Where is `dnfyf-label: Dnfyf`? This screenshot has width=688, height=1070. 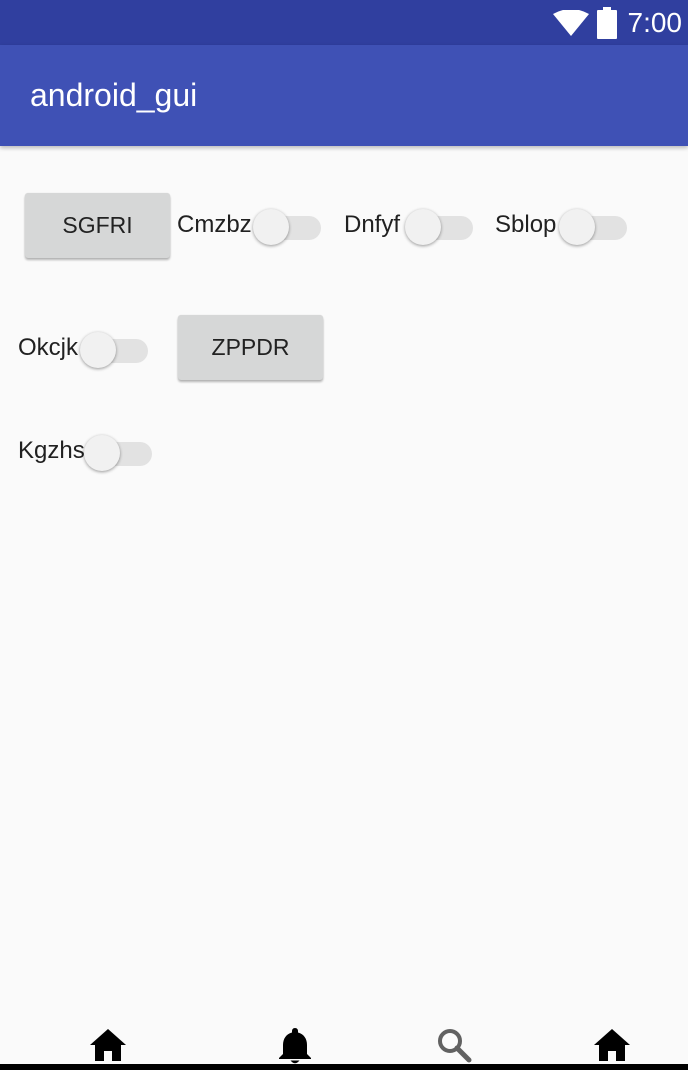 dnfyf-label: Dnfyf is located at coordinates (372, 224).